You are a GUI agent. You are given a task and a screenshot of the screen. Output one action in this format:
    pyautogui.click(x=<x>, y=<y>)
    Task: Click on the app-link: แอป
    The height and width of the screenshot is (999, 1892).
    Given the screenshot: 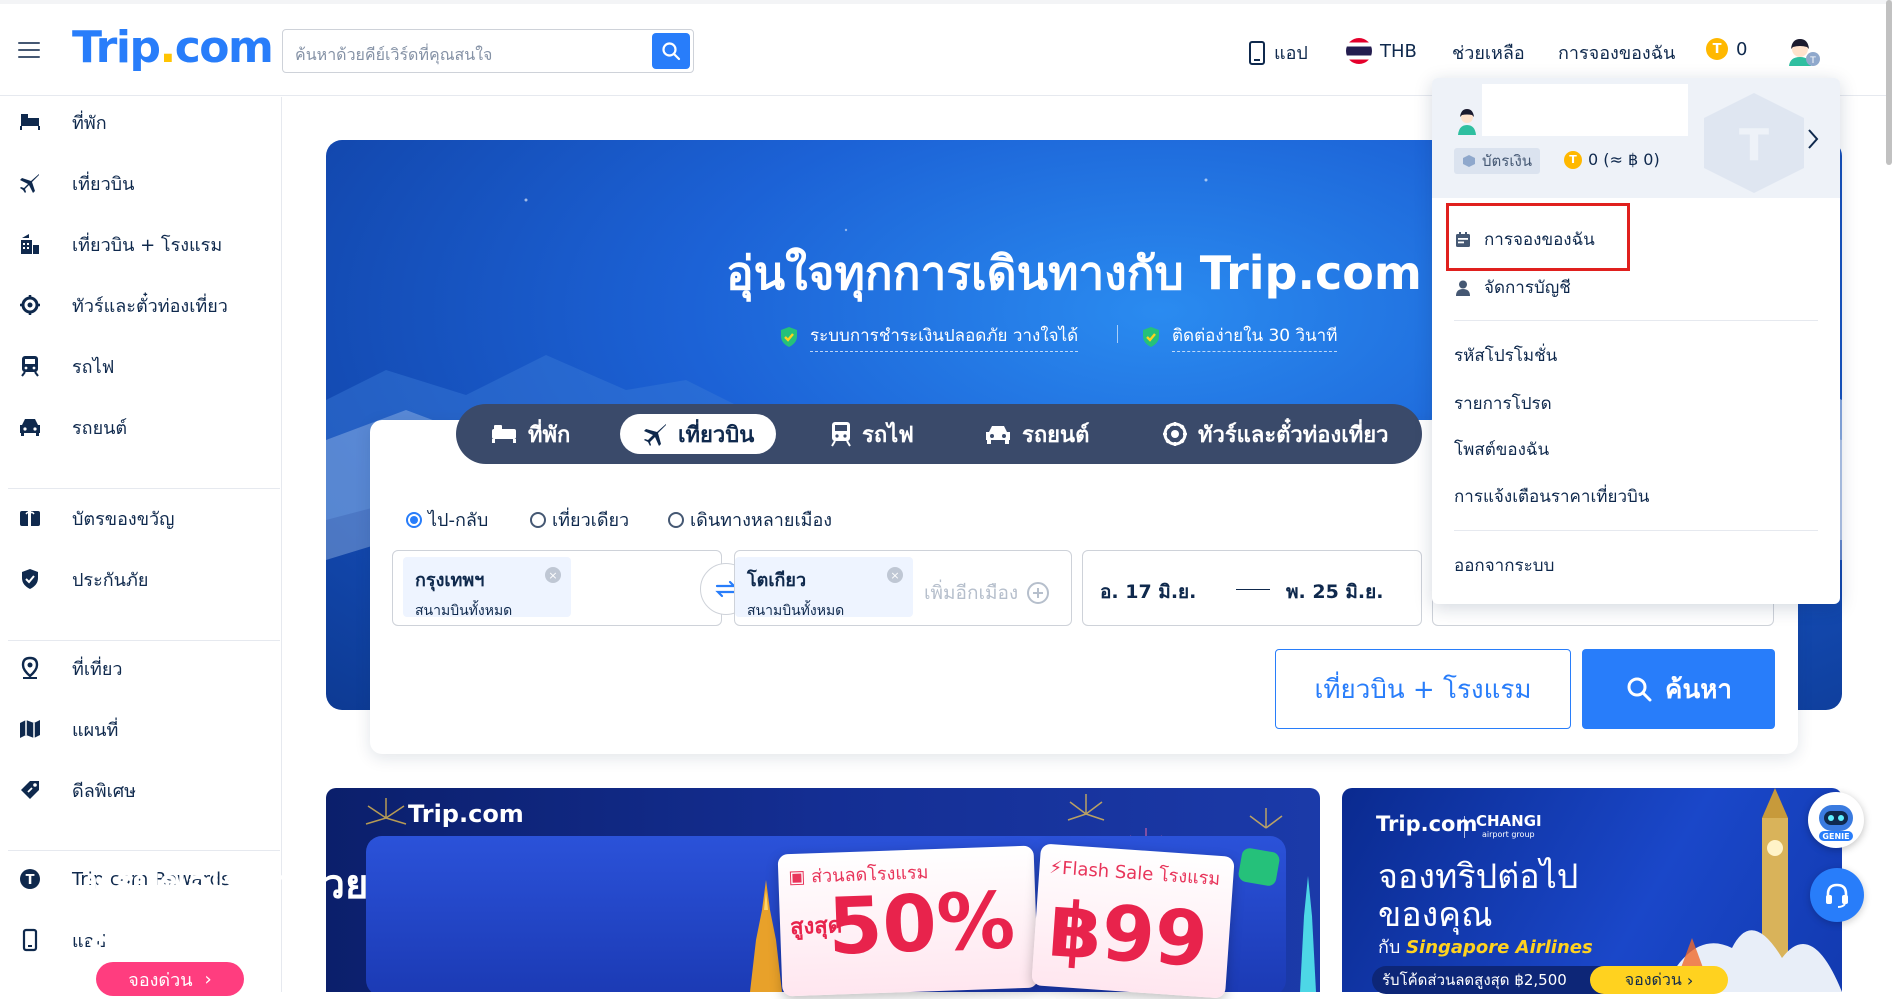 What is the action you would take?
    pyautogui.click(x=1278, y=52)
    